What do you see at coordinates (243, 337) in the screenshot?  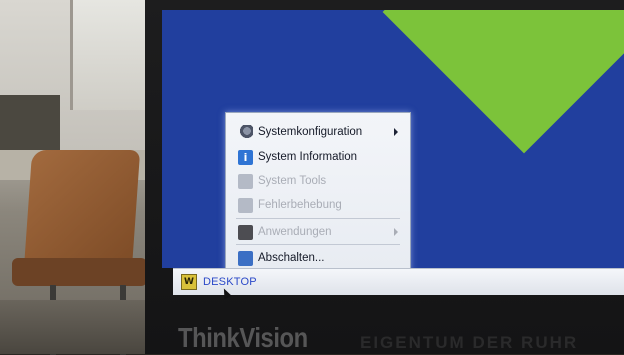 I see `monitor-brand-logo: ThinkVision` at bounding box center [243, 337].